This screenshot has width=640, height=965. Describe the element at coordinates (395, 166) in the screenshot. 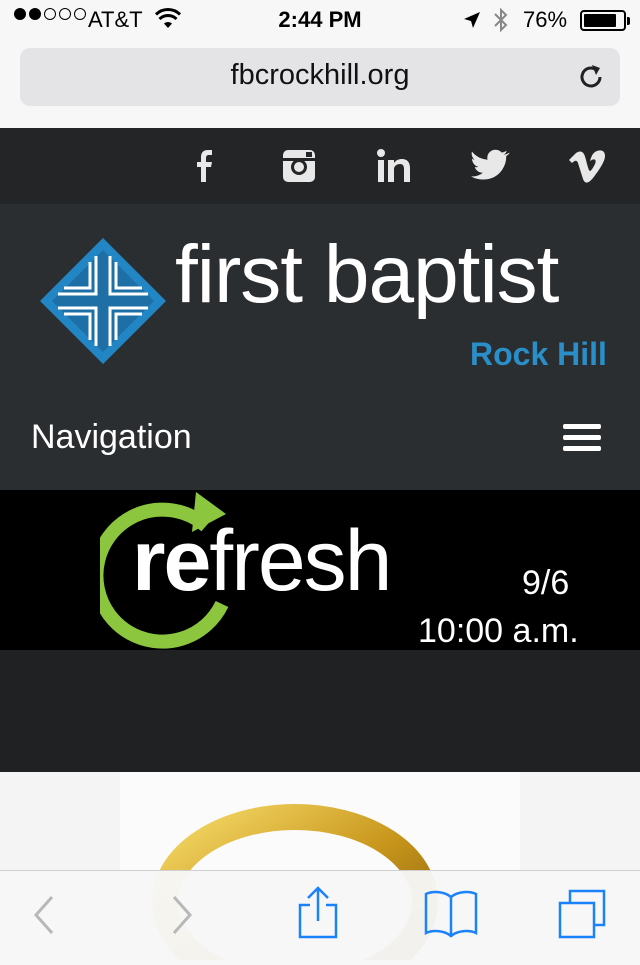

I see `linkedin-icon` at that location.